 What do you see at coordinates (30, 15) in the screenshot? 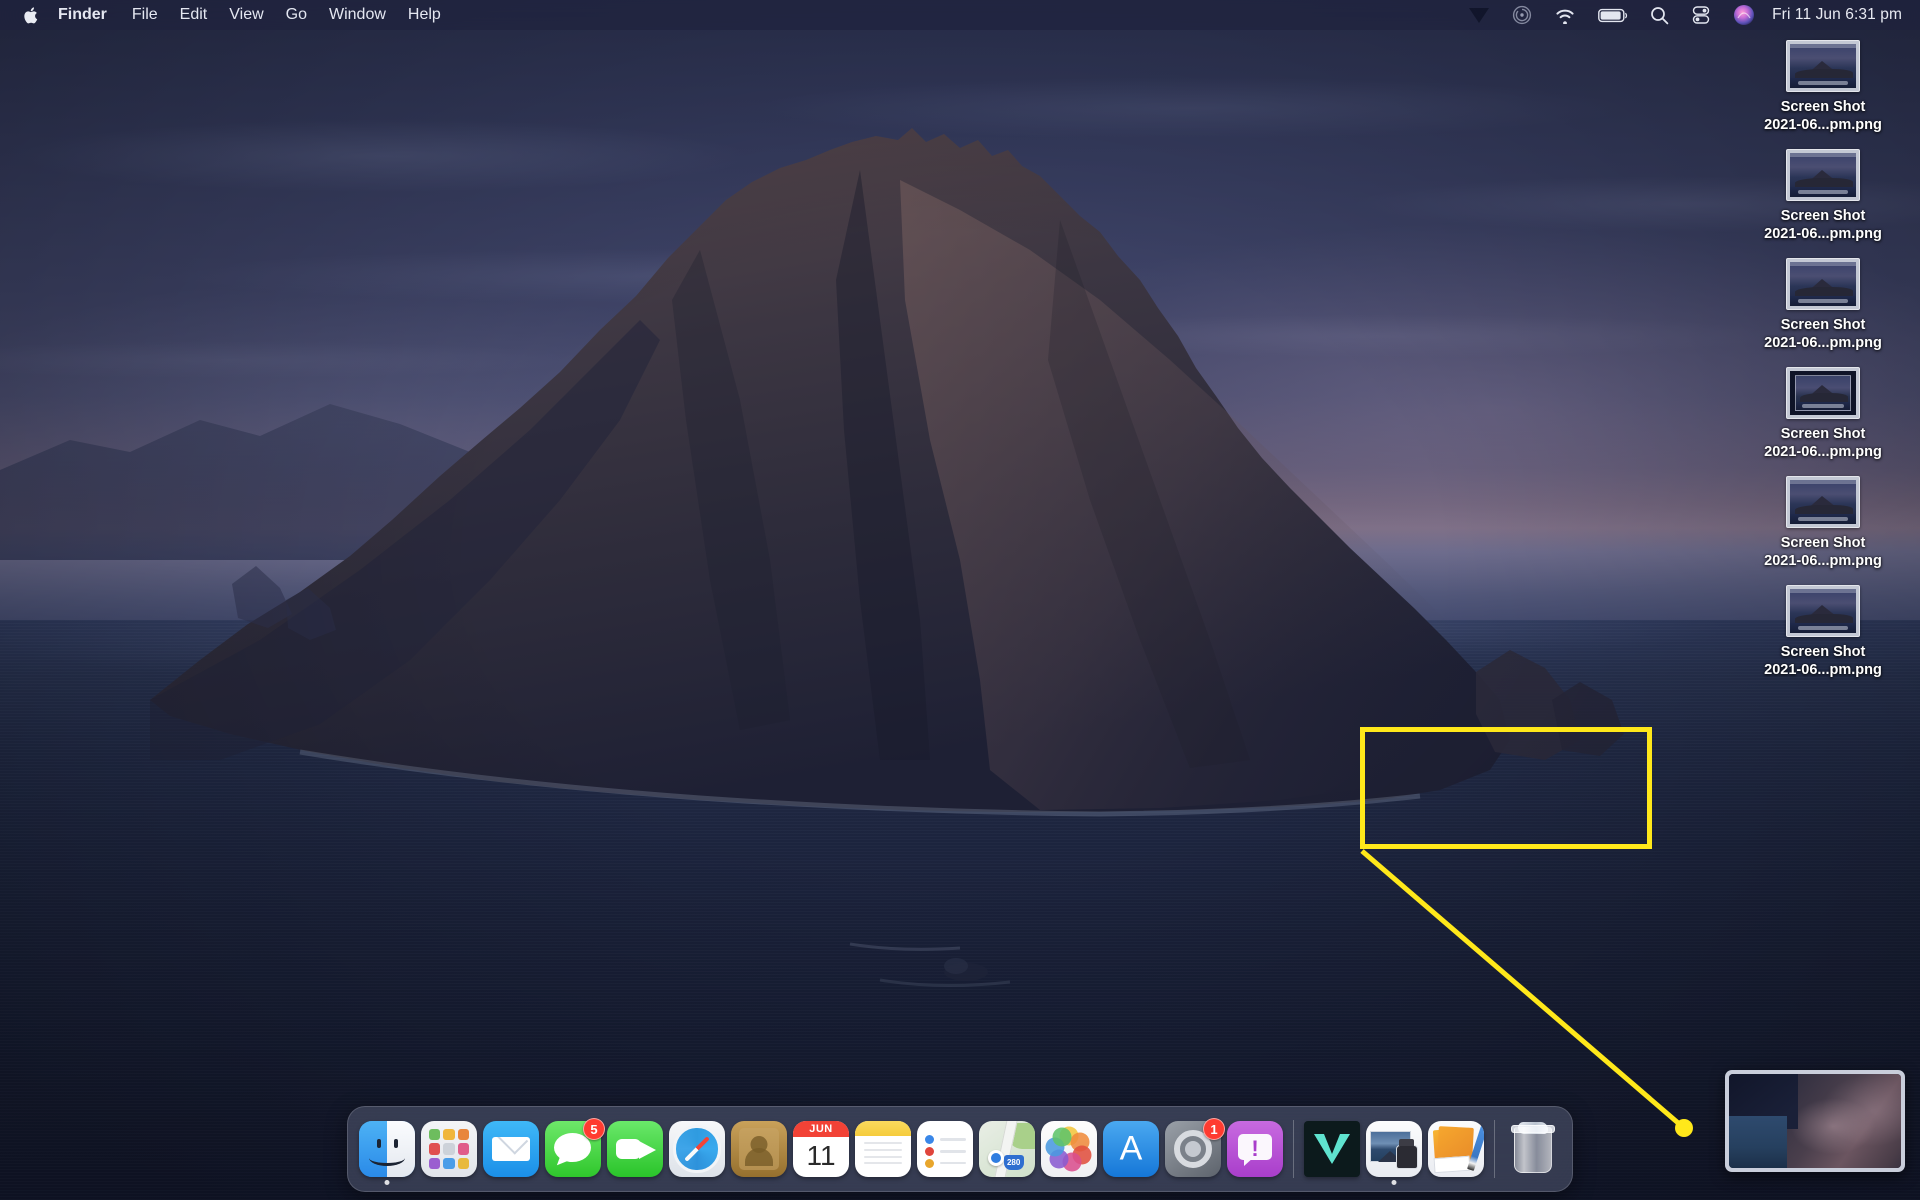
I see `apple-logo-icon` at bounding box center [30, 15].